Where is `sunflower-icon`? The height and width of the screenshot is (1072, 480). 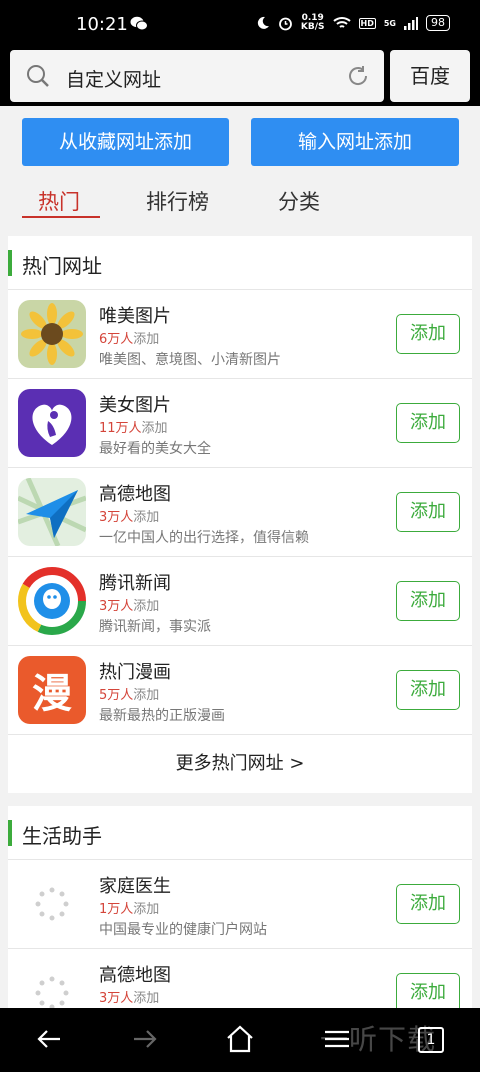
sunflower-icon is located at coordinates (52, 334).